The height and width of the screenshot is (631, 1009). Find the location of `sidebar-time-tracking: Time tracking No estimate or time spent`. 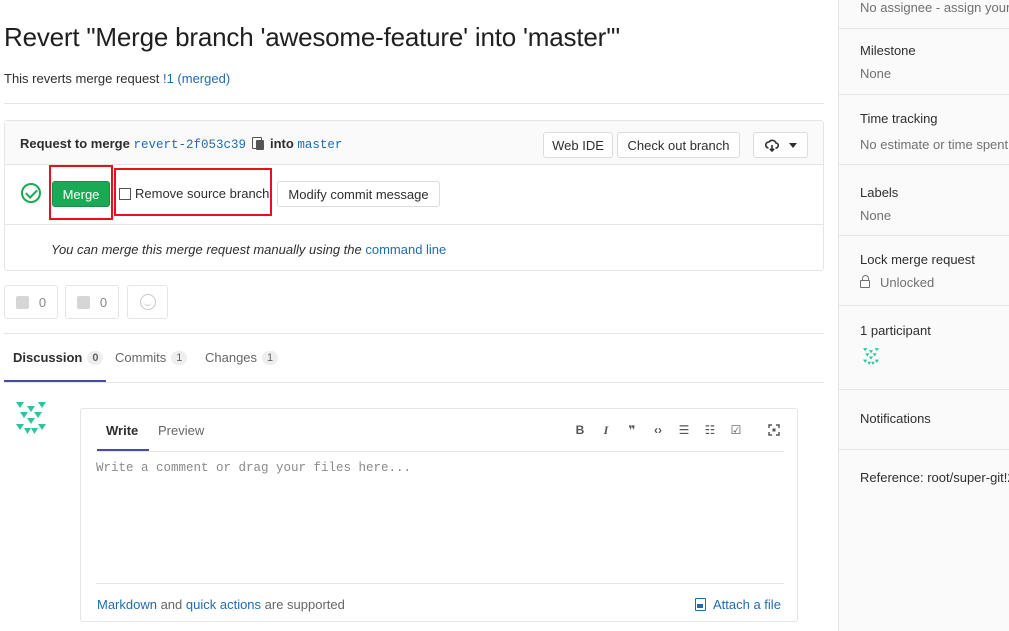

sidebar-time-tracking: Time tracking No estimate or time spent is located at coordinates (924, 130).